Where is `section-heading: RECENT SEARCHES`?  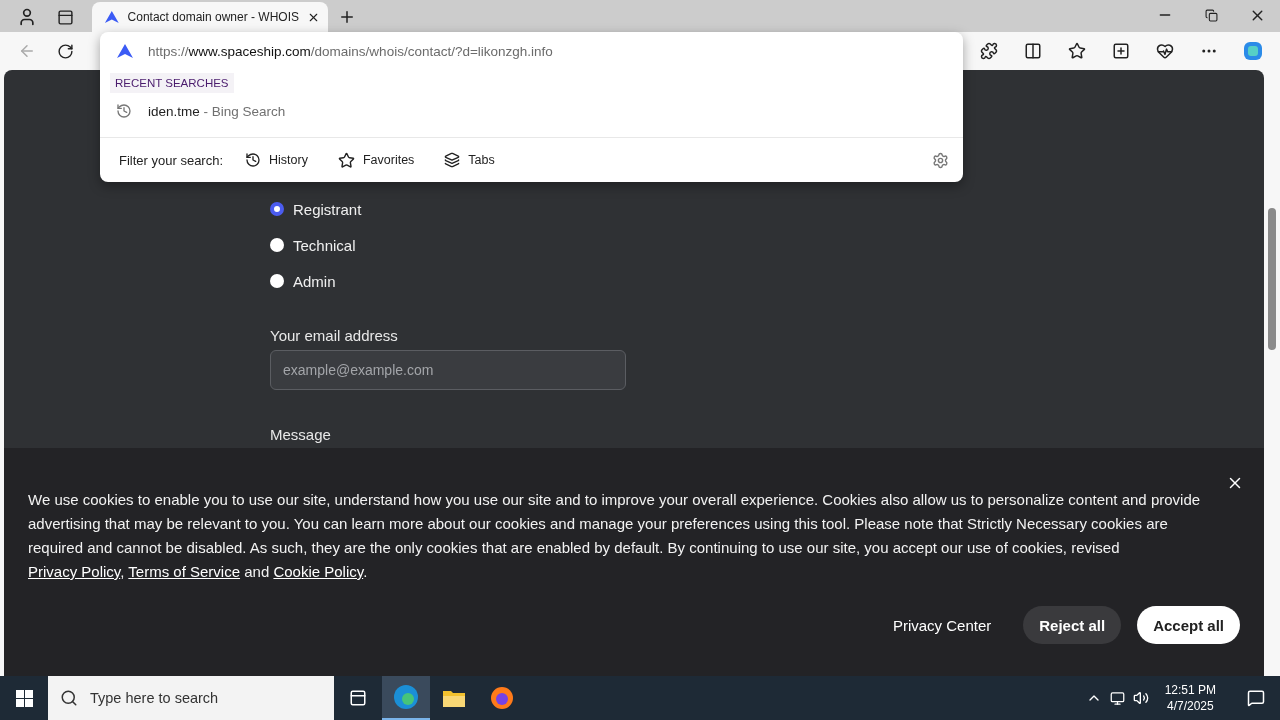
section-heading: RECENT SEARCHES is located at coordinates (172, 83).